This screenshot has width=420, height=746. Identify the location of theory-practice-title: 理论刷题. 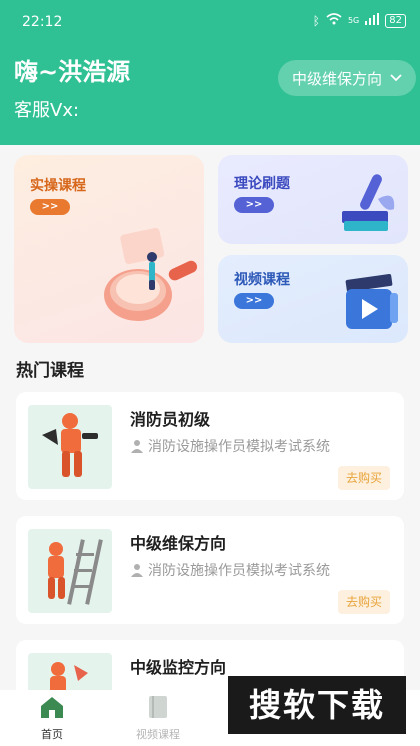
(262, 184).